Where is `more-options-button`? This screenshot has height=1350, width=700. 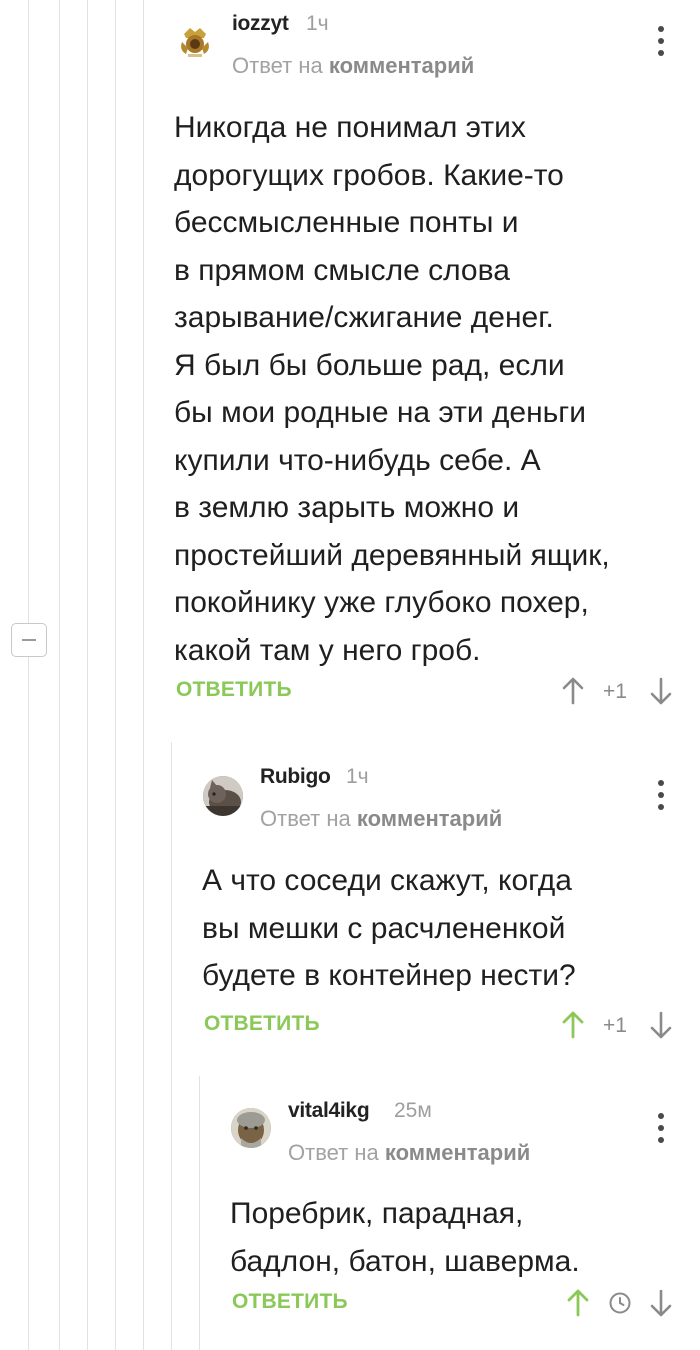 more-options-button is located at coordinates (661, 1128).